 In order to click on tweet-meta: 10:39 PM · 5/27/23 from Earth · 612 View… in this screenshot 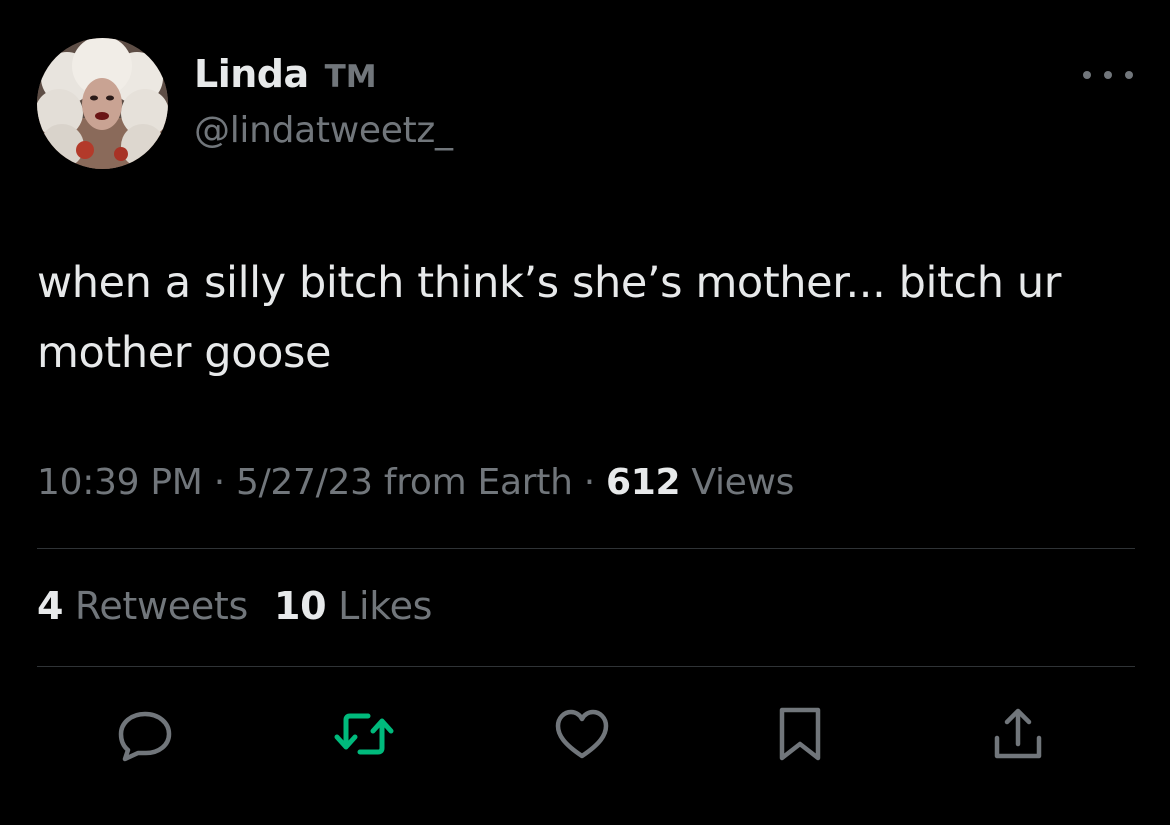, I will do `click(415, 482)`.